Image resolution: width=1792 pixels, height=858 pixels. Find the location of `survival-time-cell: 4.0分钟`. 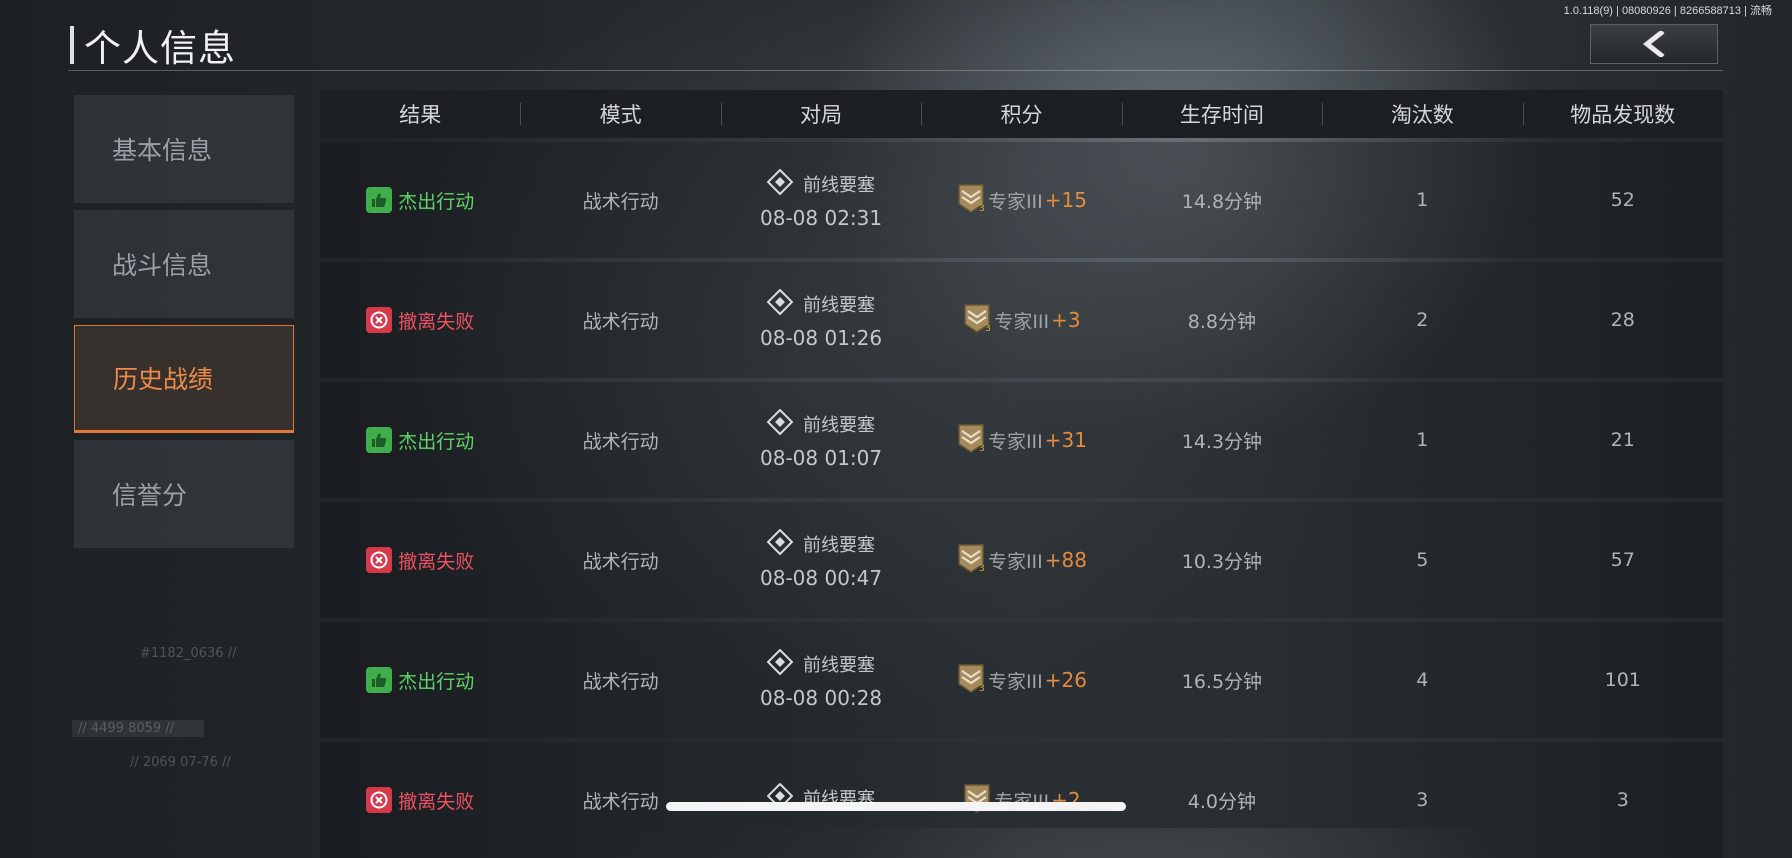

survival-time-cell: 4.0分钟 is located at coordinates (1221, 801).